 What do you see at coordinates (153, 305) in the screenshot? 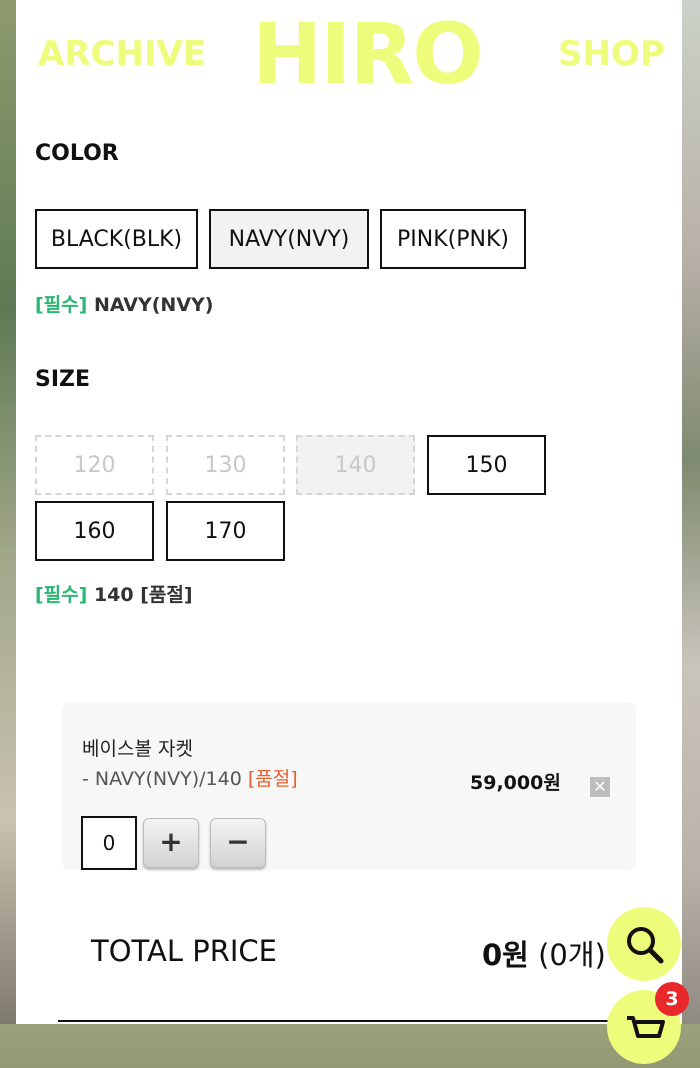
I see `color-required-value: NAVY(NVY)` at bounding box center [153, 305].